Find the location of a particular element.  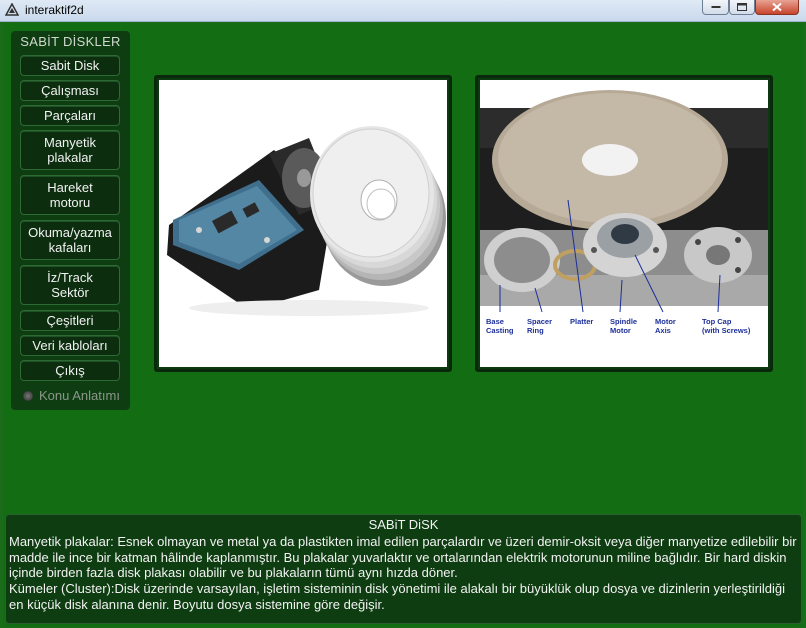

svg-text: Platter is located at coordinates (581, 321).